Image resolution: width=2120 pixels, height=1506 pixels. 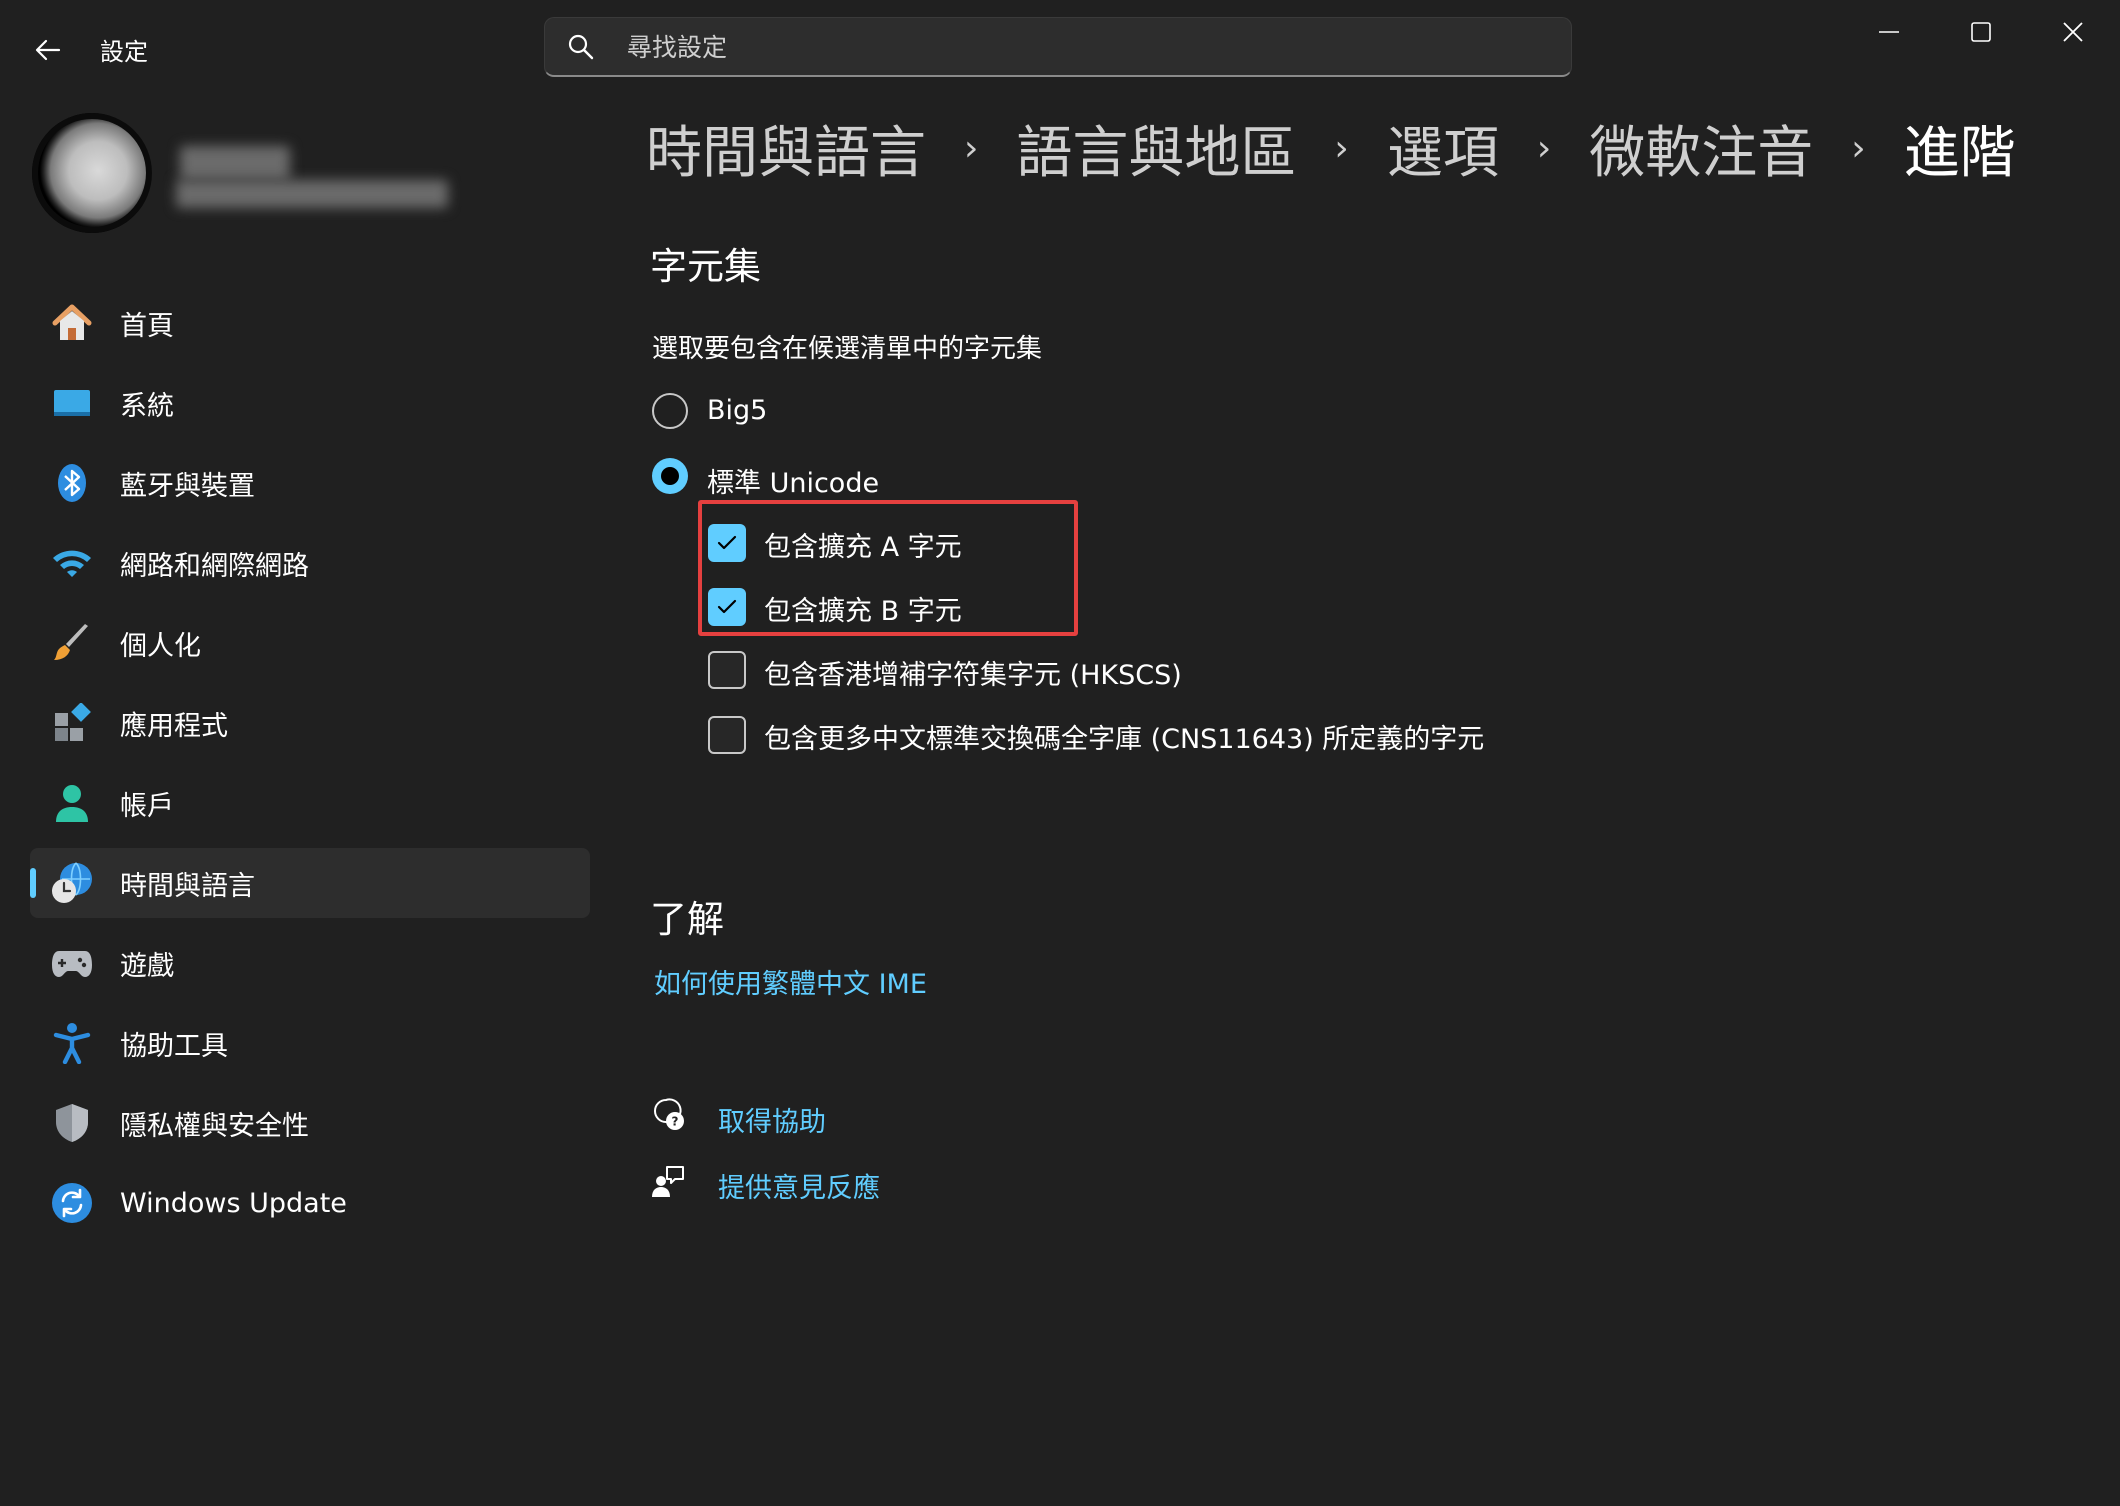 I want to click on cns11643-label: 包含更多中文標準交換碼全字庫 (CNS11643) 所定義的字元, so click(x=1124, y=736).